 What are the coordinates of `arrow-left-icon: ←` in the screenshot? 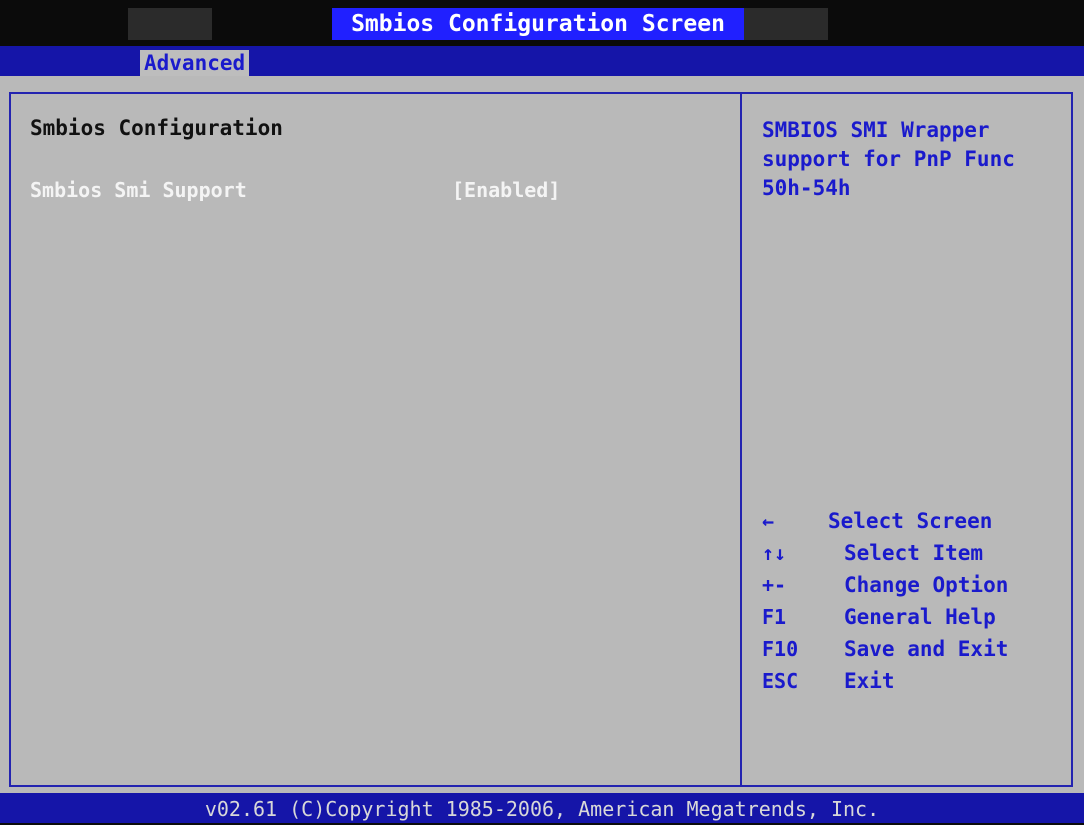 It's located at (768, 521).